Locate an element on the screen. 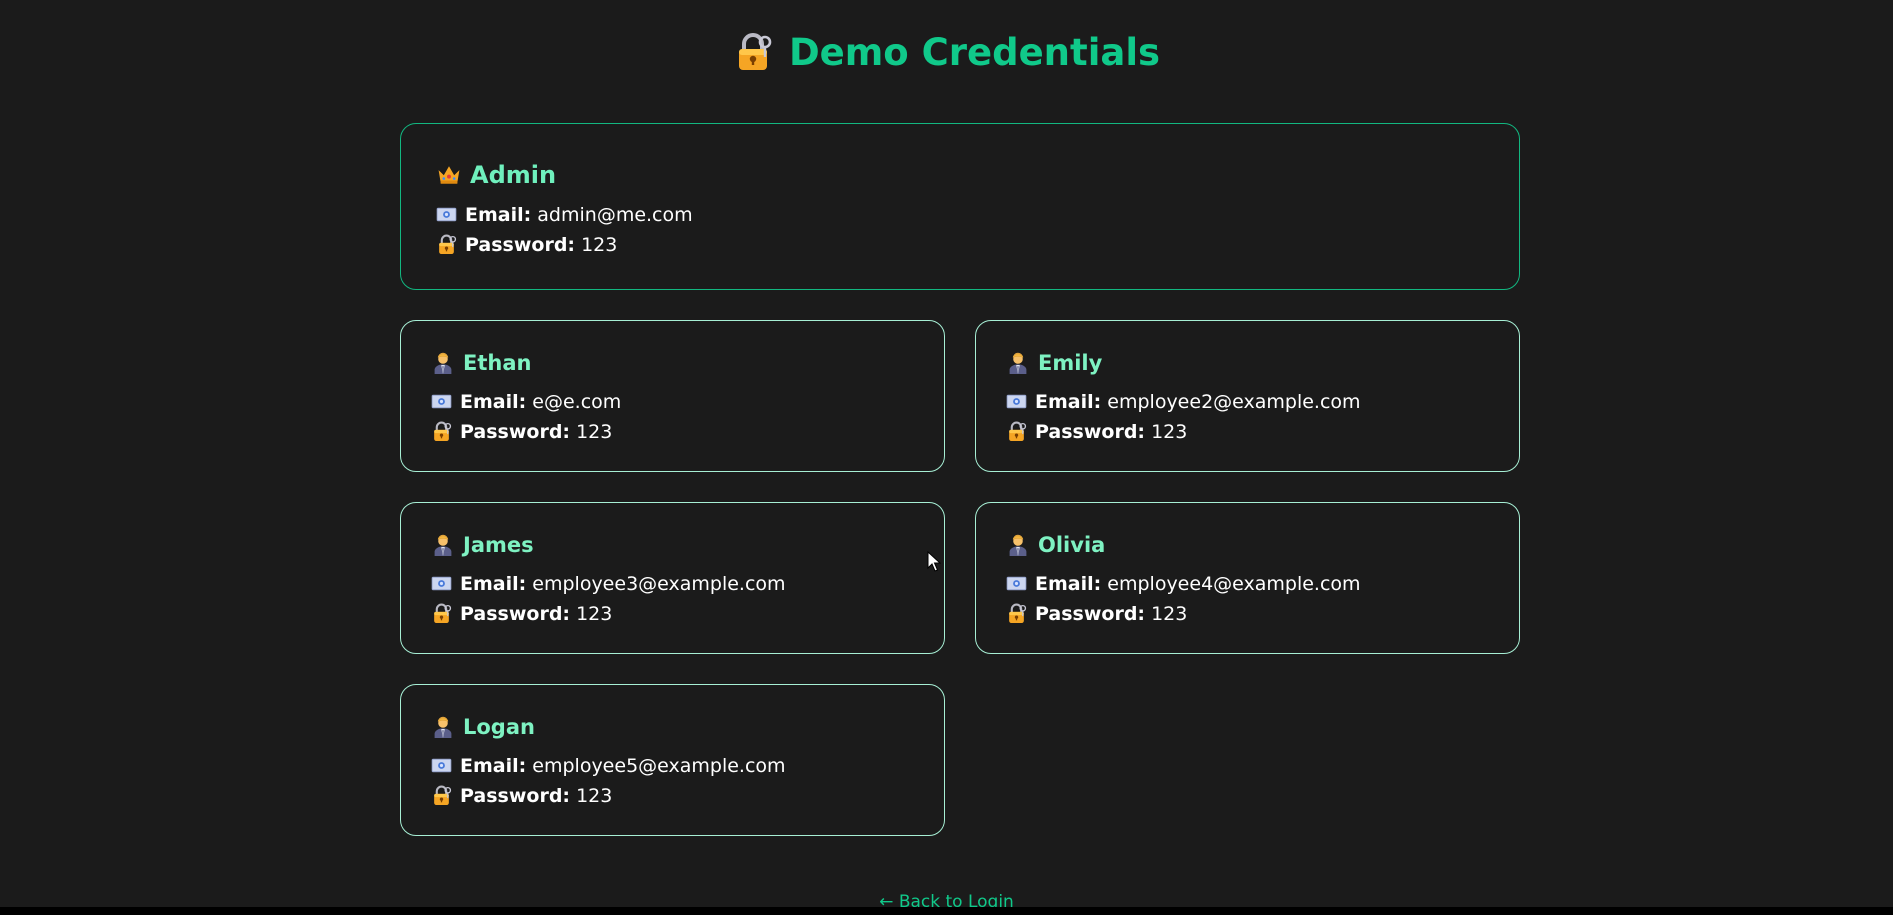 The height and width of the screenshot is (915, 1893). crown-icon is located at coordinates (449, 174).